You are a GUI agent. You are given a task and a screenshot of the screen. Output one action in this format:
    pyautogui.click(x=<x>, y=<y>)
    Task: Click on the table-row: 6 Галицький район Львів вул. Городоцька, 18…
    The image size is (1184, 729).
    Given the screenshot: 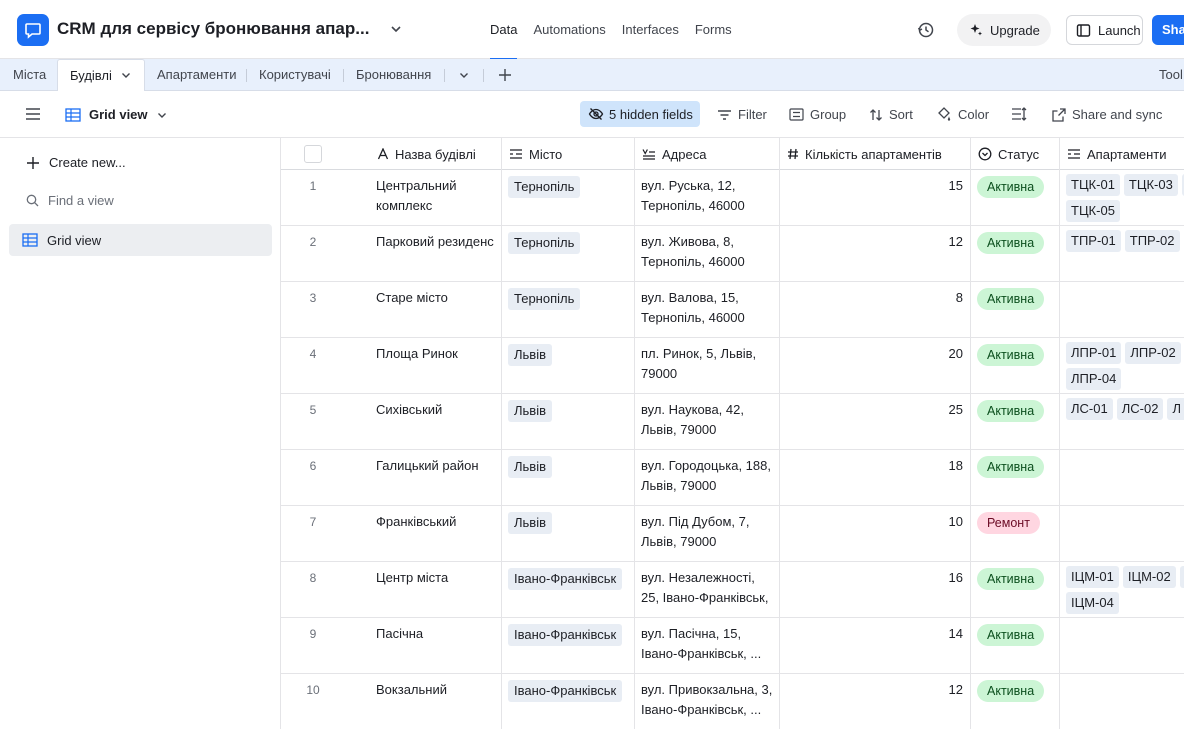 What is the action you would take?
    pyautogui.click(x=732, y=478)
    